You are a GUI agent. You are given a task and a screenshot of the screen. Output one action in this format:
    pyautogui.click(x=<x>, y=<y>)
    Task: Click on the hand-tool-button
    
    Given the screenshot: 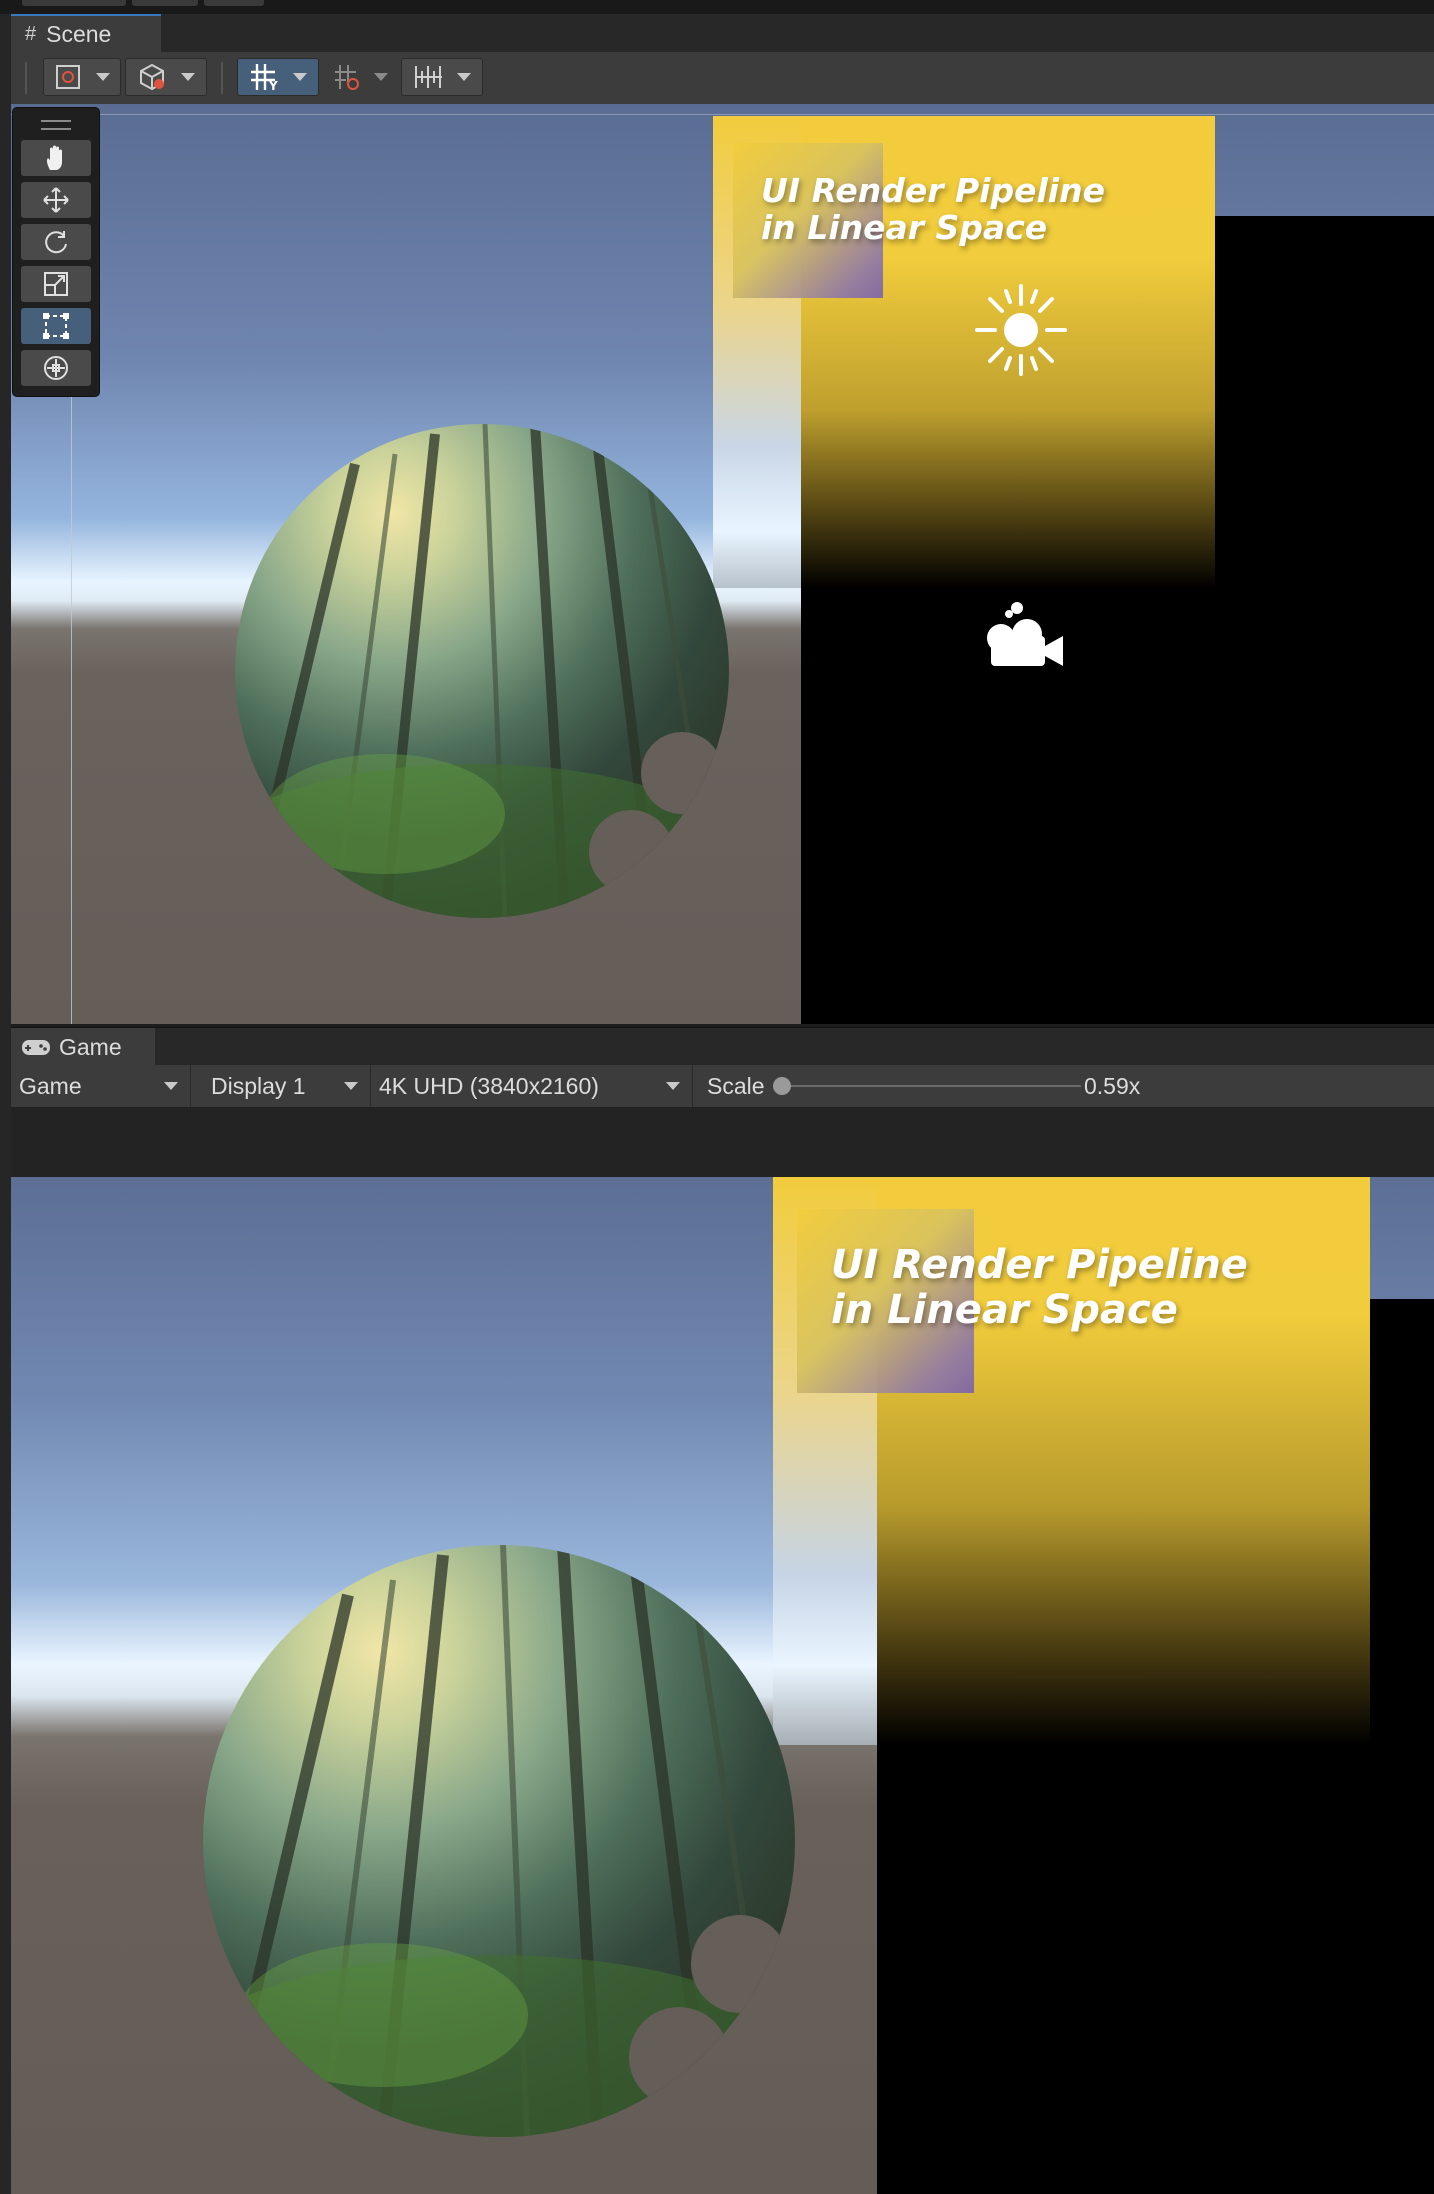 What is the action you would take?
    pyautogui.click(x=56, y=158)
    